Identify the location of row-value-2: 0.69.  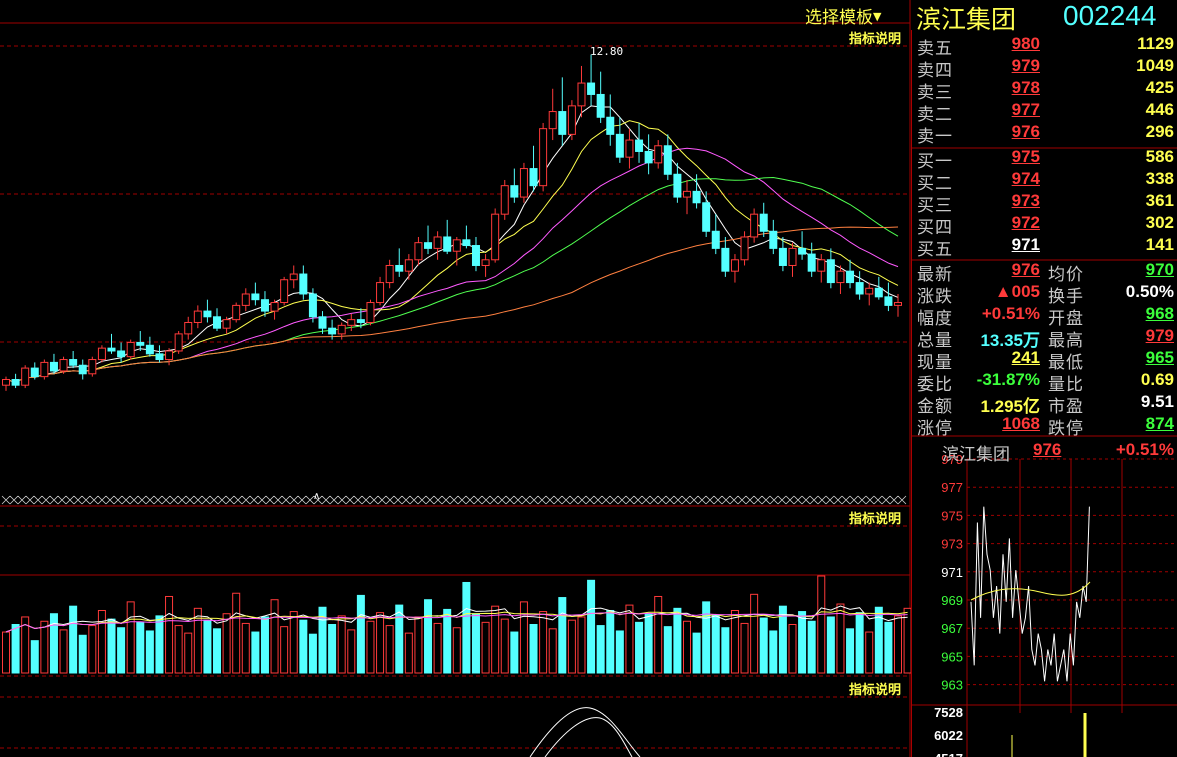
(1157, 379).